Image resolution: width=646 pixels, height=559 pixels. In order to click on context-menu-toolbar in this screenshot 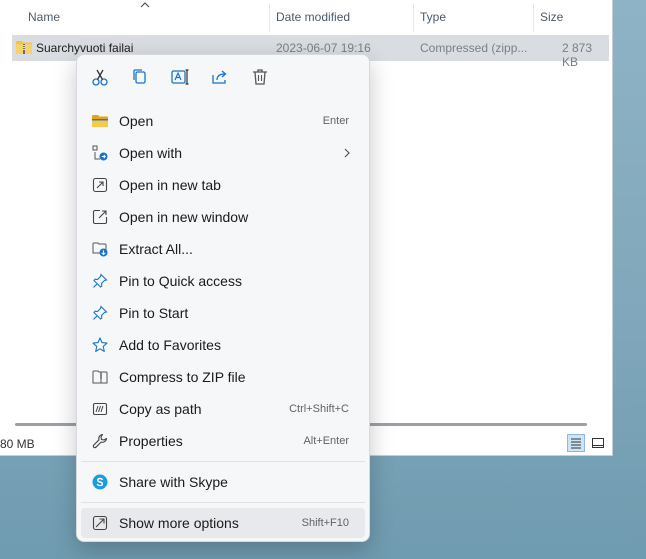, I will do `click(223, 77)`.